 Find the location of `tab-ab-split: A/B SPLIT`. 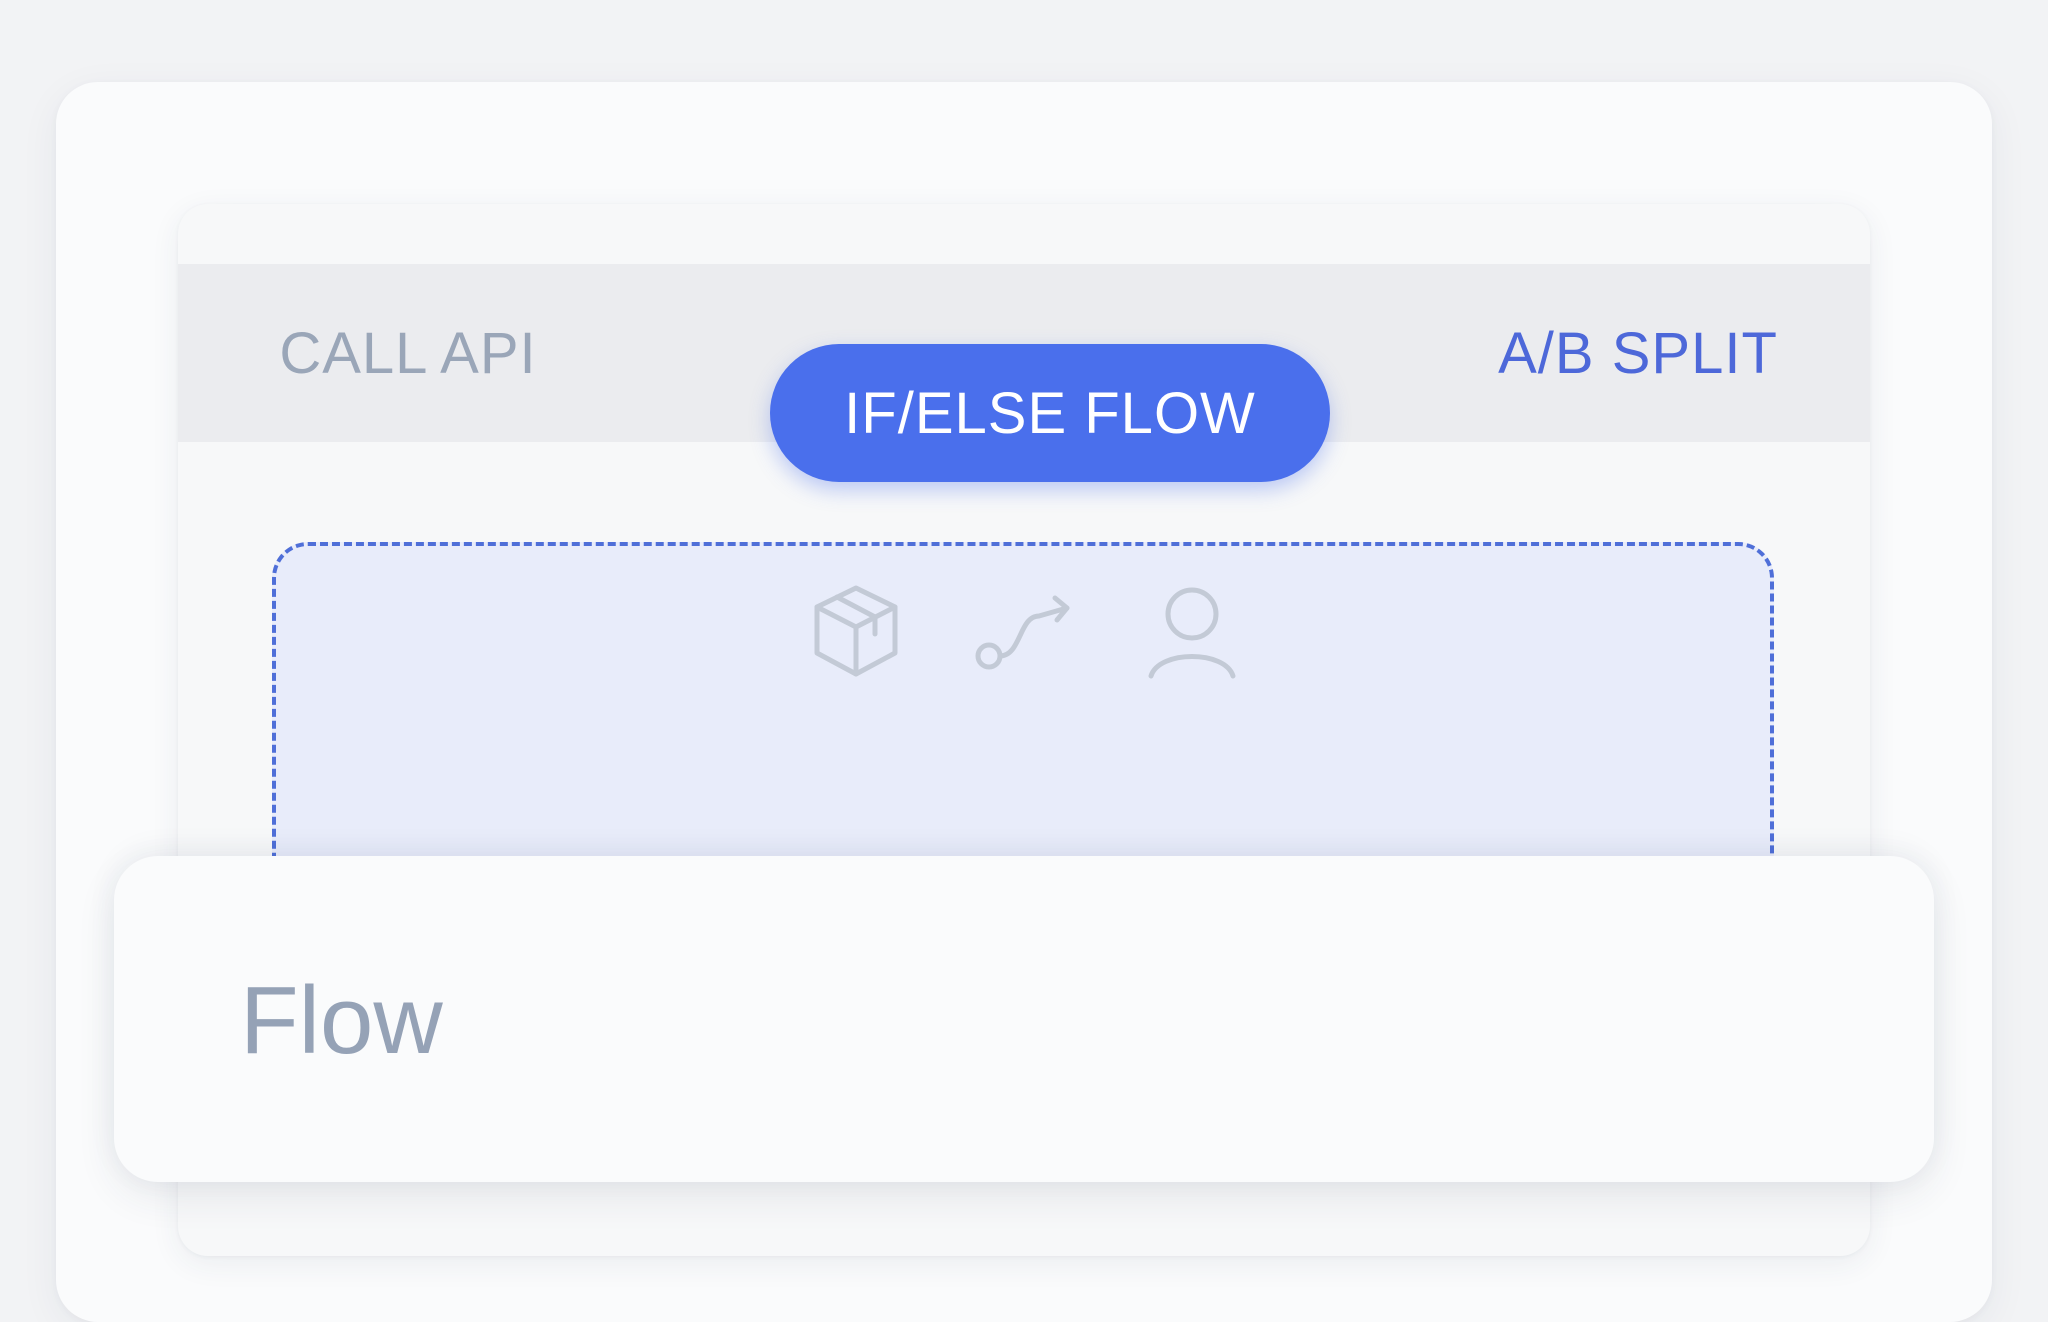

tab-ab-split: A/B SPLIT is located at coordinates (1638, 353).